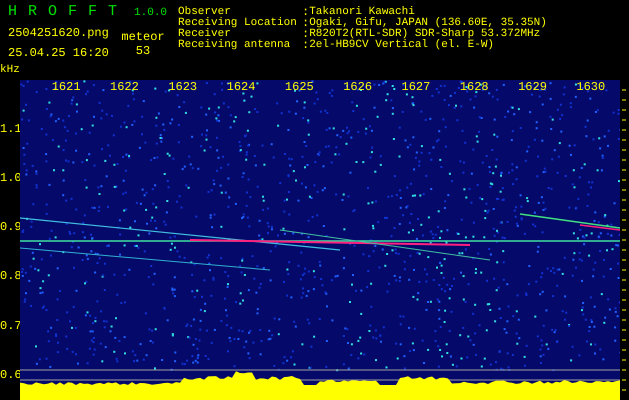  I want to click on axis-unit: kHz, so click(10, 71).